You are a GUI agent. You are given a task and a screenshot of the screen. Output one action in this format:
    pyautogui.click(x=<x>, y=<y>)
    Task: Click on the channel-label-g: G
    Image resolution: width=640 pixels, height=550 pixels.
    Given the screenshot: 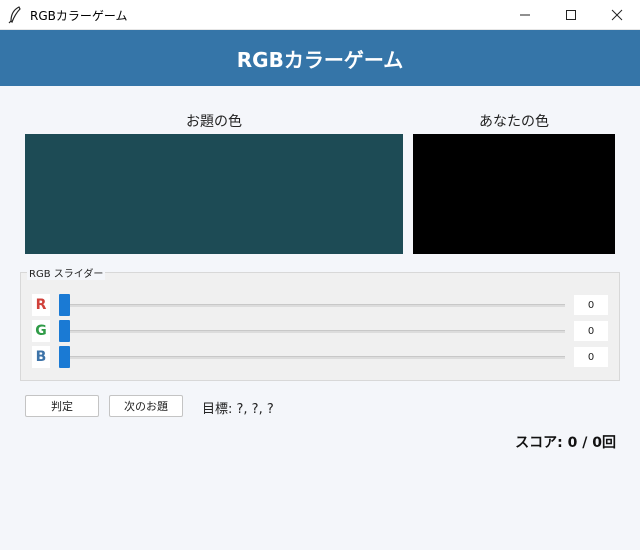 What is the action you would take?
    pyautogui.click(x=41, y=331)
    